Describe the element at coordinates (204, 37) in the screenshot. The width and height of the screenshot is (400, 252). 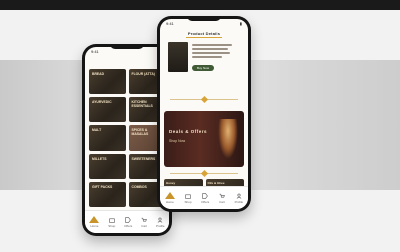
I see `title-underline` at that location.